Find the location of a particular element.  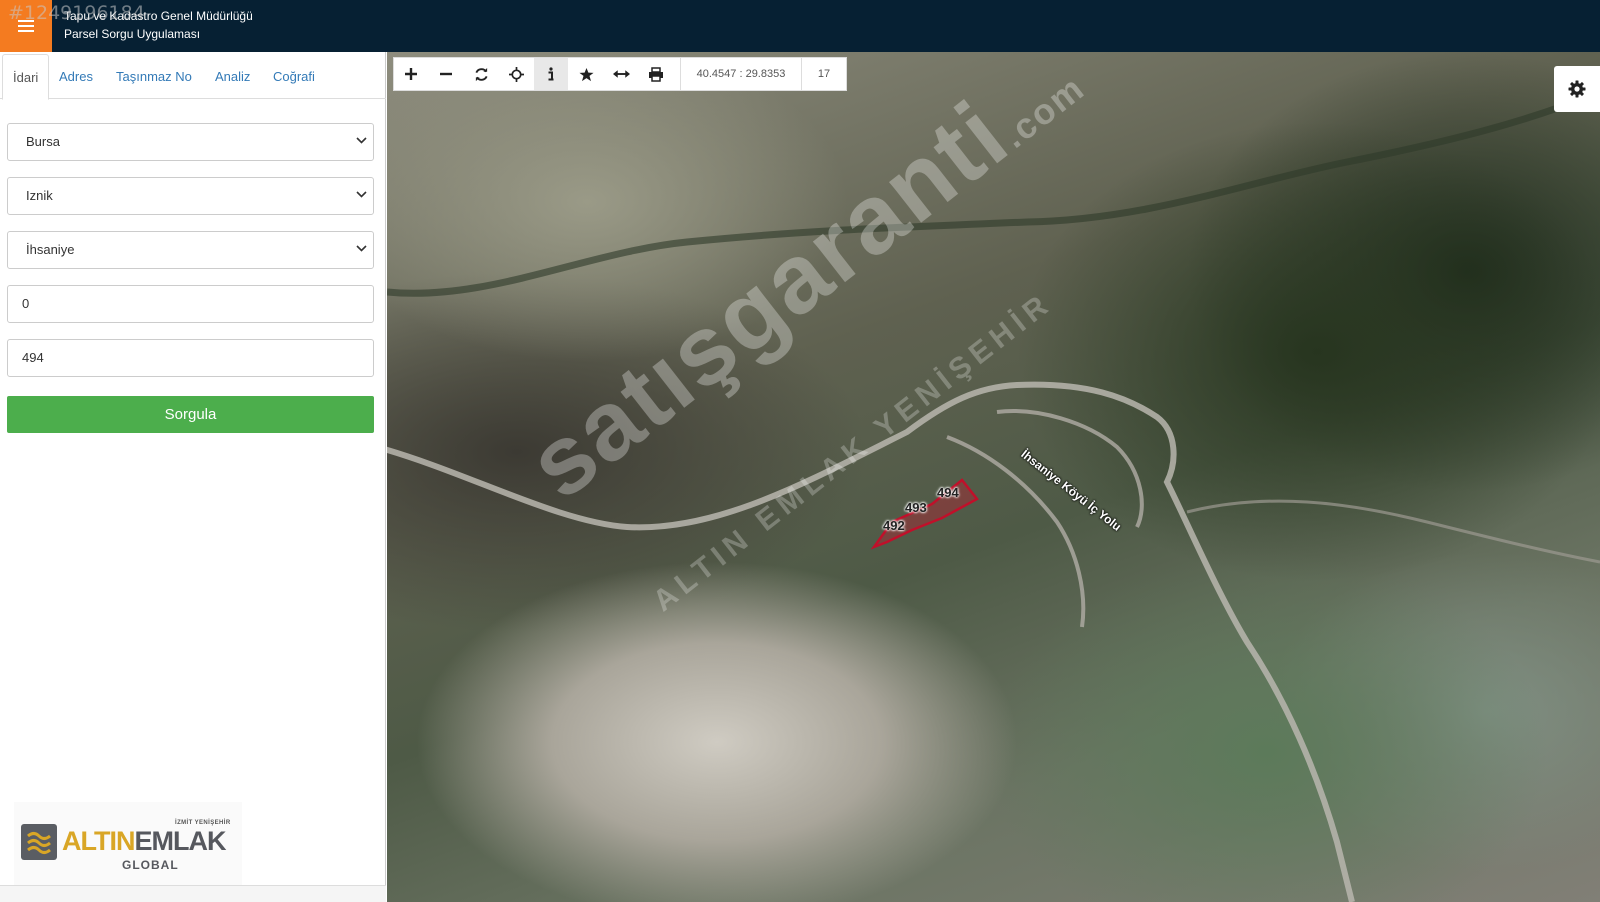

print-icon is located at coordinates (656, 74).